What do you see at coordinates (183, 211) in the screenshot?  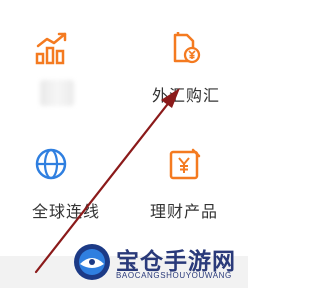 I see `service-label-wealth: 理财产品` at bounding box center [183, 211].